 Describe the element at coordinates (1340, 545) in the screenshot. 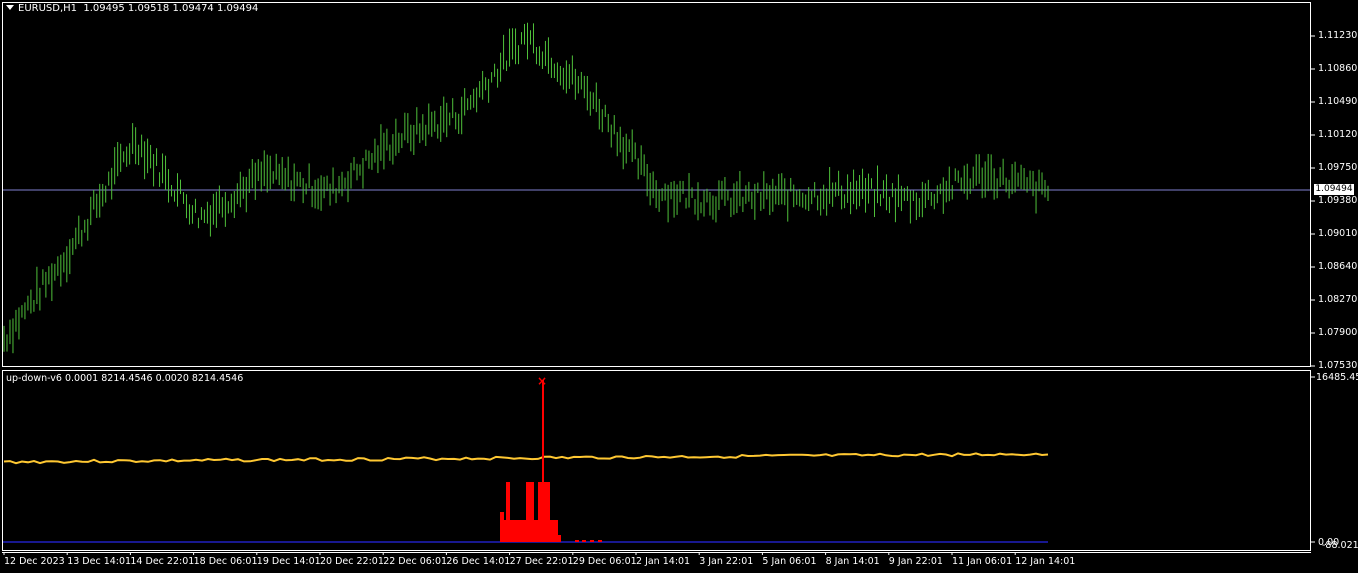

I see `indicator-axis-min: -88.0214` at that location.